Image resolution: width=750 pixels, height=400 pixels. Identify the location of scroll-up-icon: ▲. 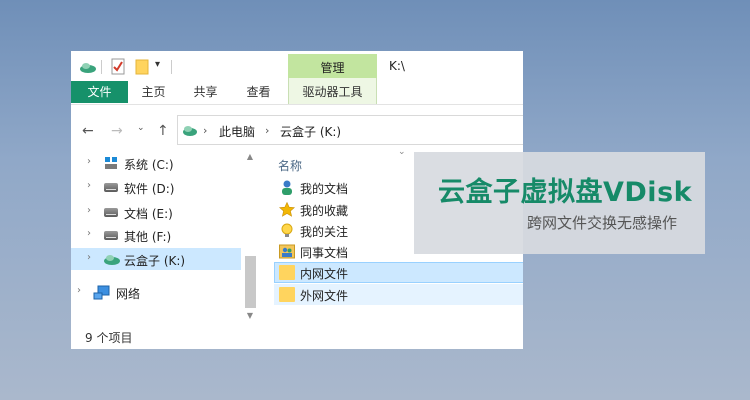
(250, 156).